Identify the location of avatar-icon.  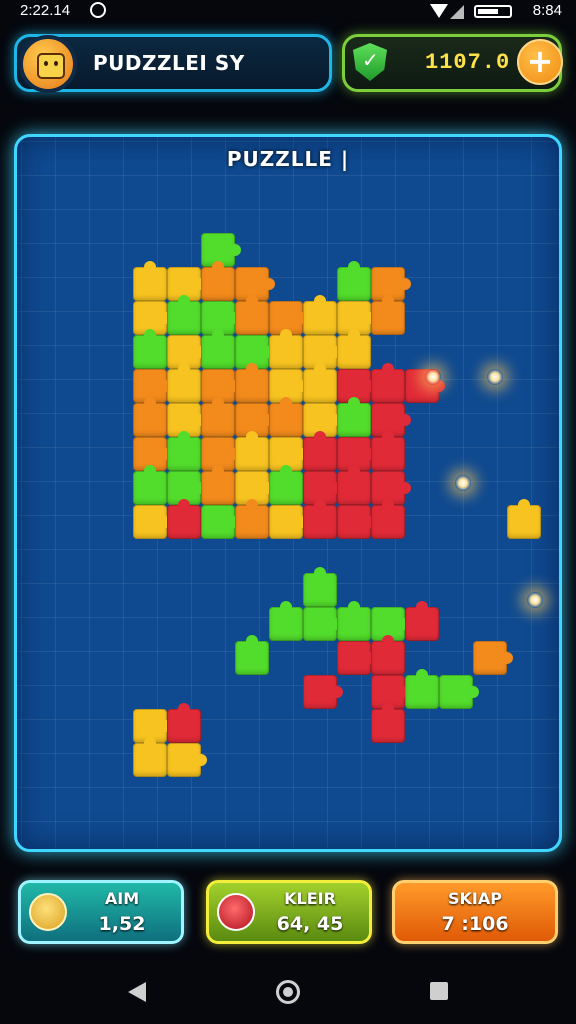
(48, 64).